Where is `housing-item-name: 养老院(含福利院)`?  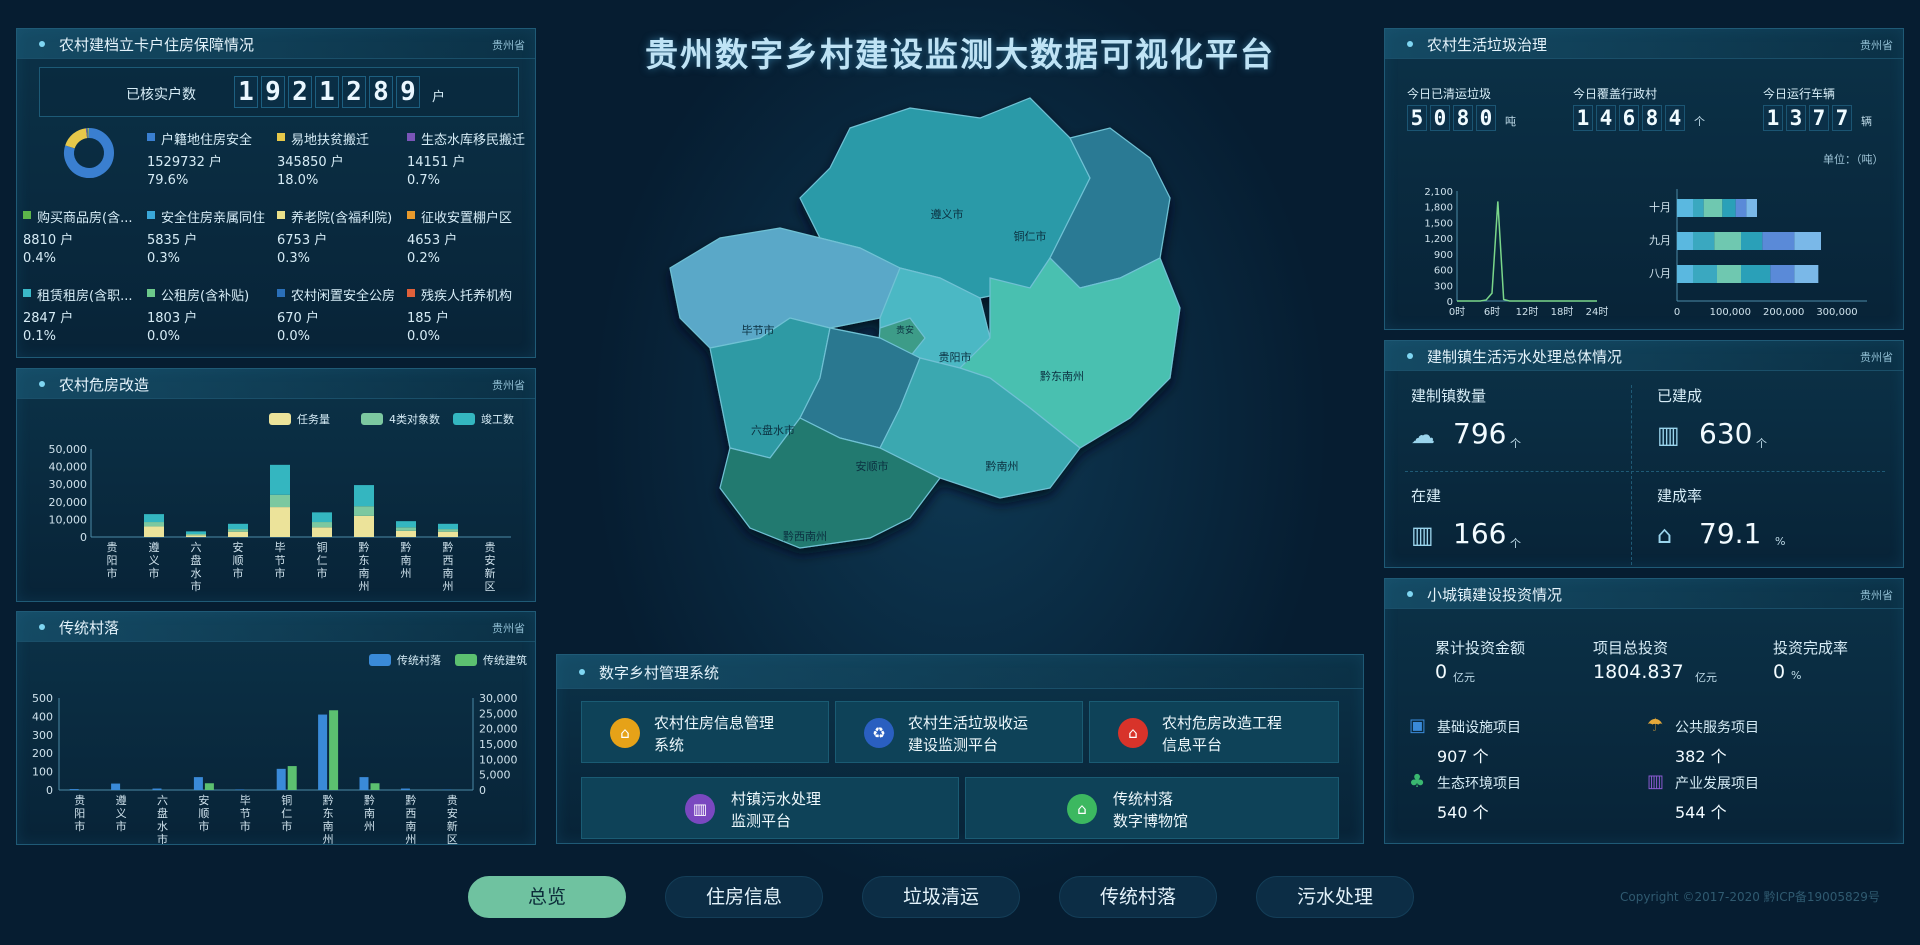 housing-item-name: 养老院(含福利院) is located at coordinates (342, 218).